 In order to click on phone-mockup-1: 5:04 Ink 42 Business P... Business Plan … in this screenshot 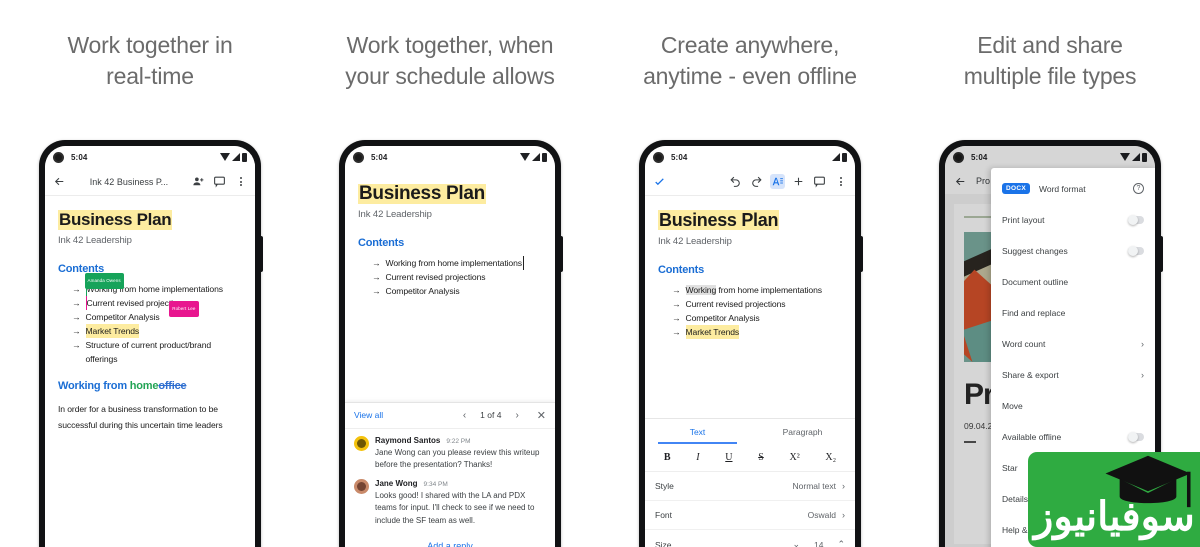, I will do `click(151, 343)`.